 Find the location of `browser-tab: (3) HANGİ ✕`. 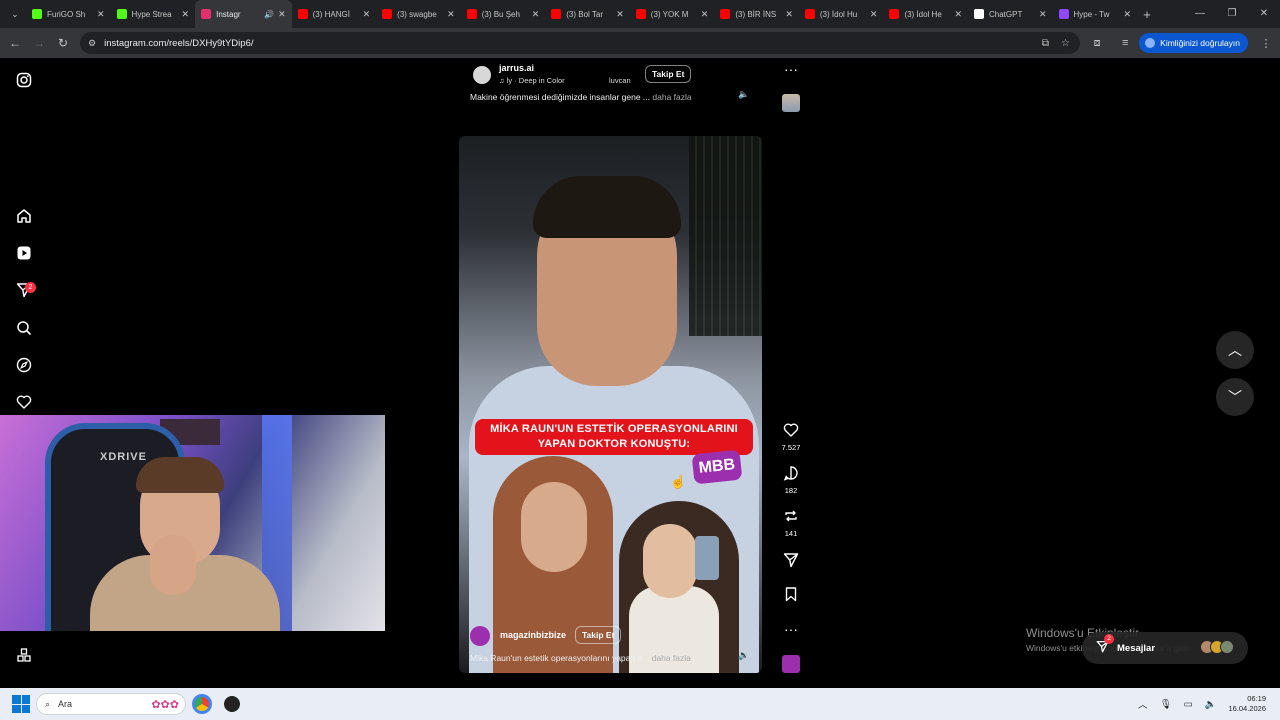

browser-tab: (3) HANGİ ✕ is located at coordinates (334, 14).